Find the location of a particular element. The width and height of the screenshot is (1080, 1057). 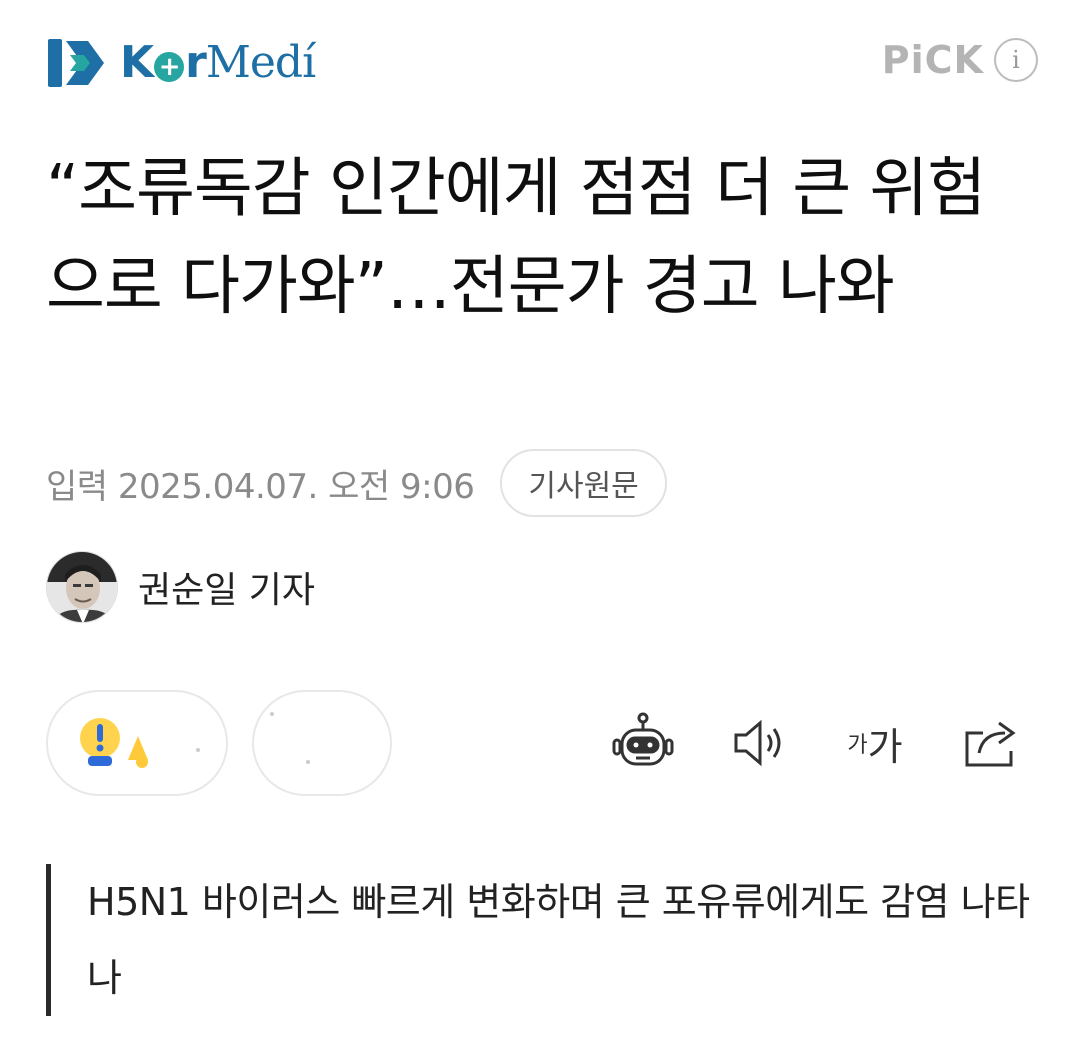

text-to-speech-button is located at coordinates (759, 743).